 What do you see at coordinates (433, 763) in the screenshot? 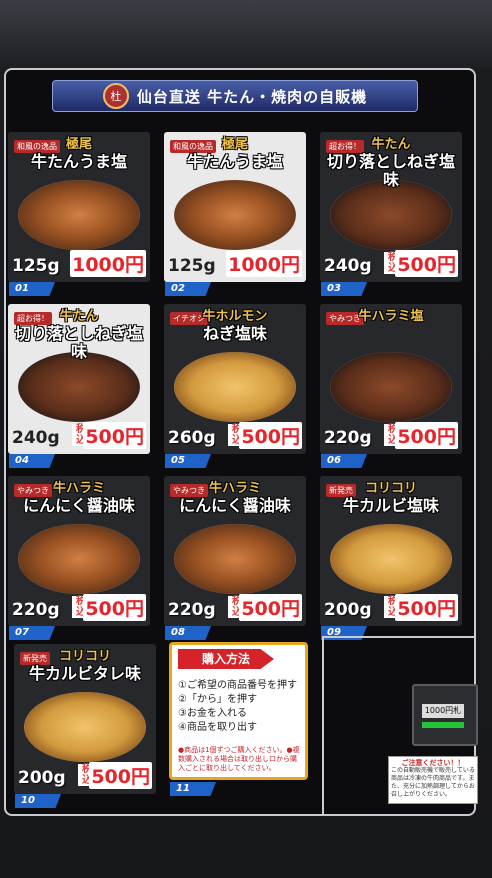
I see `caution-title: ご注意ください！！` at bounding box center [433, 763].